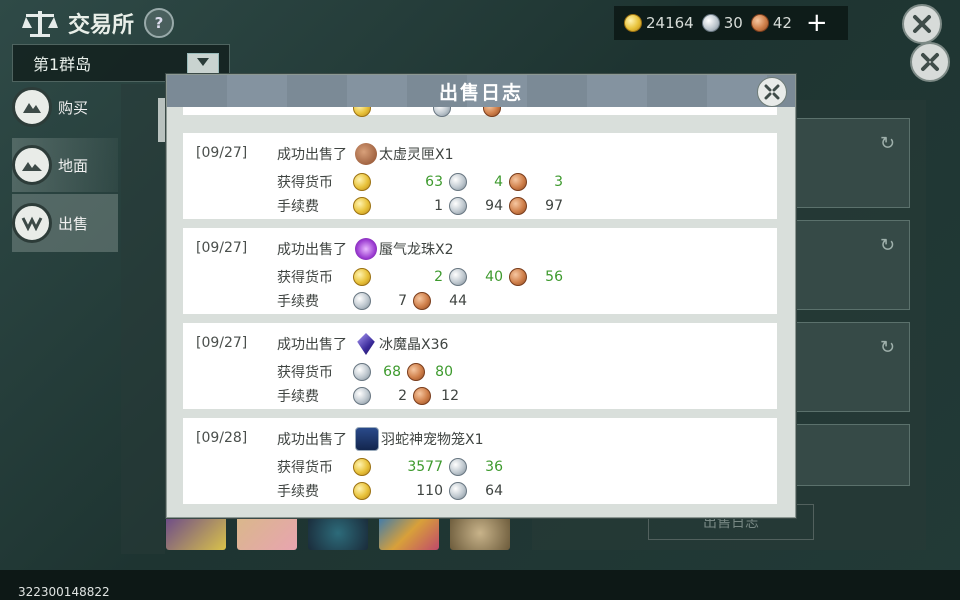 Image resolution: width=960 pixels, height=600 pixels. What do you see at coordinates (438, 206) in the screenshot?
I see `fee-gold: 1` at bounding box center [438, 206].